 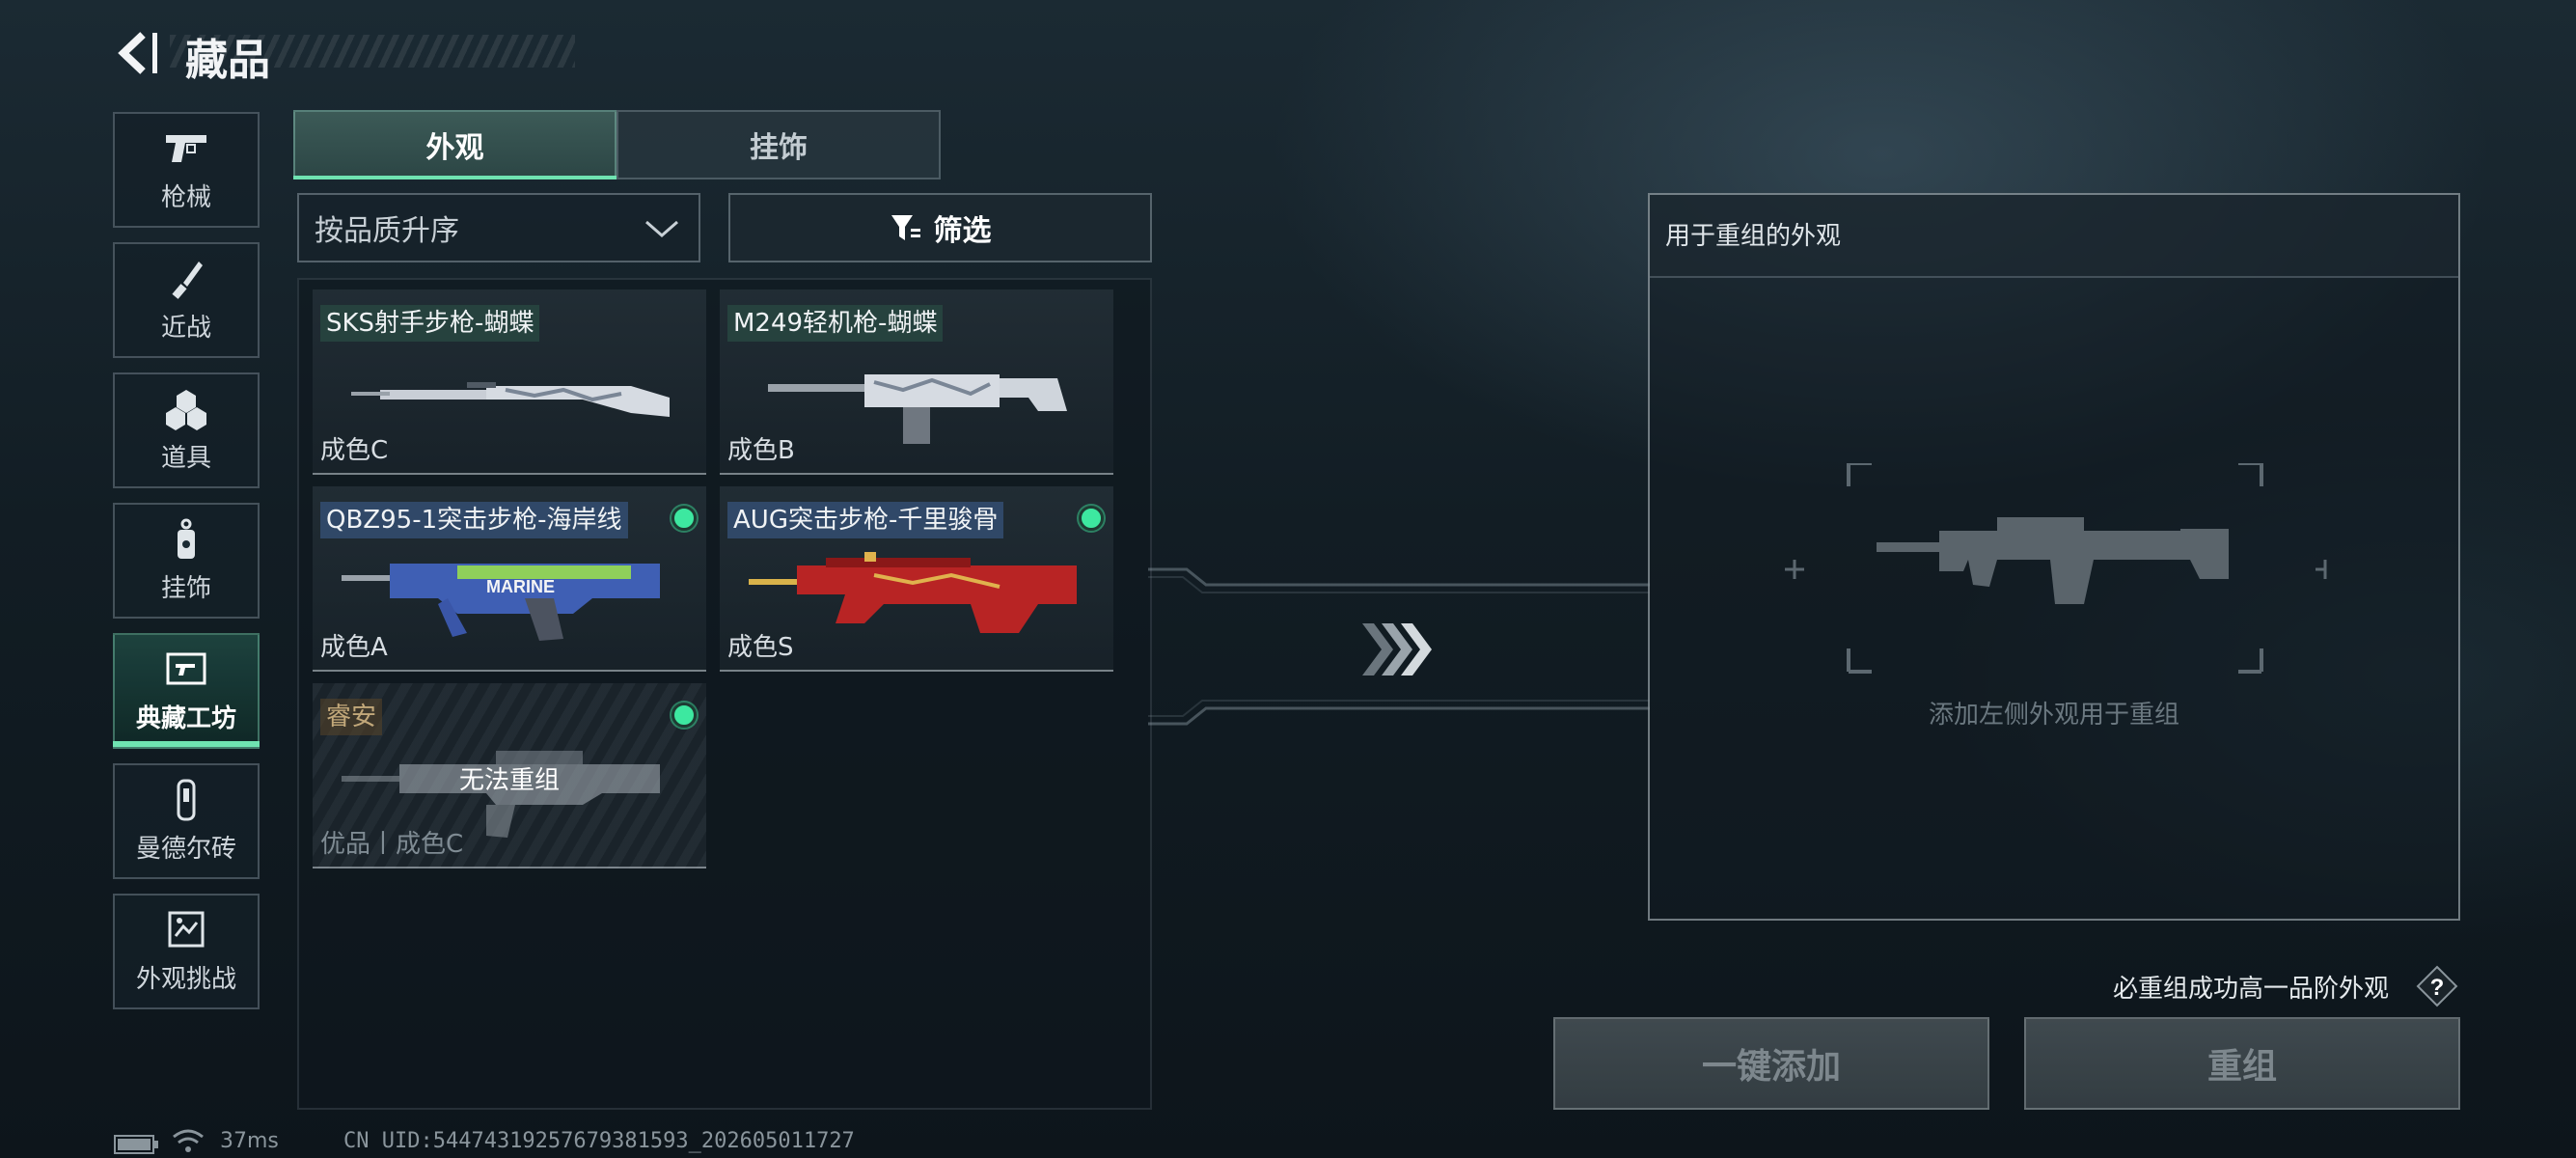 I want to click on skin-card: AUG突击步枪-千里骏骨 成色S, so click(x=917, y=579).